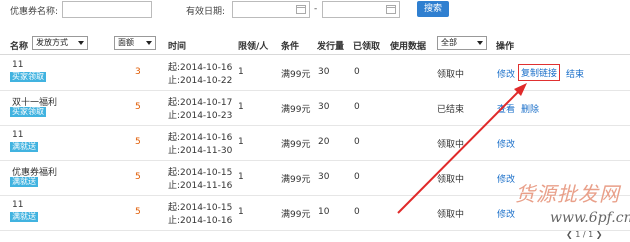 The height and width of the screenshot is (242, 630). I want to click on page-indicator: 1 / 1, so click(584, 234).